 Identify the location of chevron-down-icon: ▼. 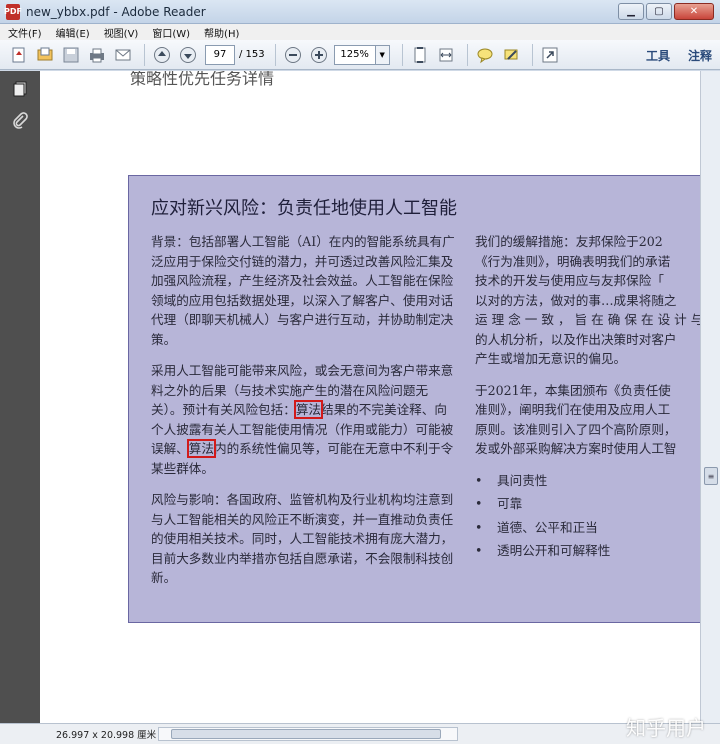
(382, 54).